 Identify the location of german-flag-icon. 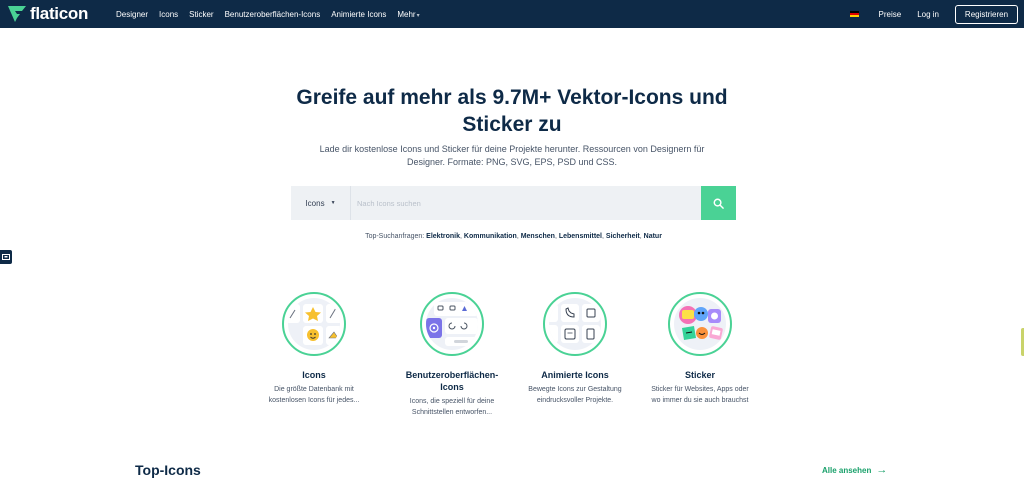
(854, 14).